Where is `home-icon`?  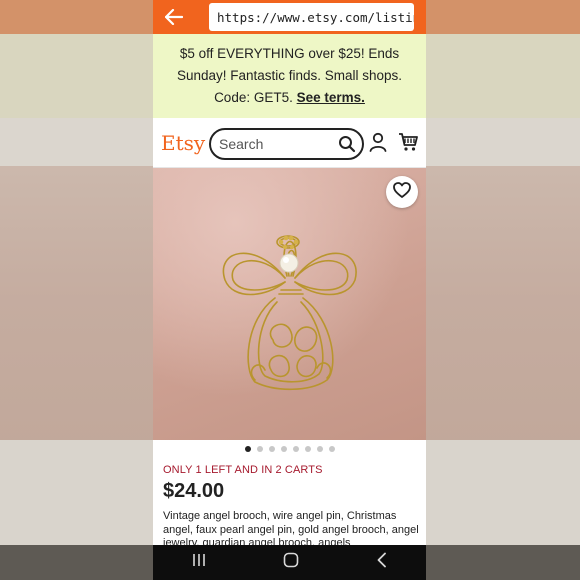
home-icon is located at coordinates (291, 562).